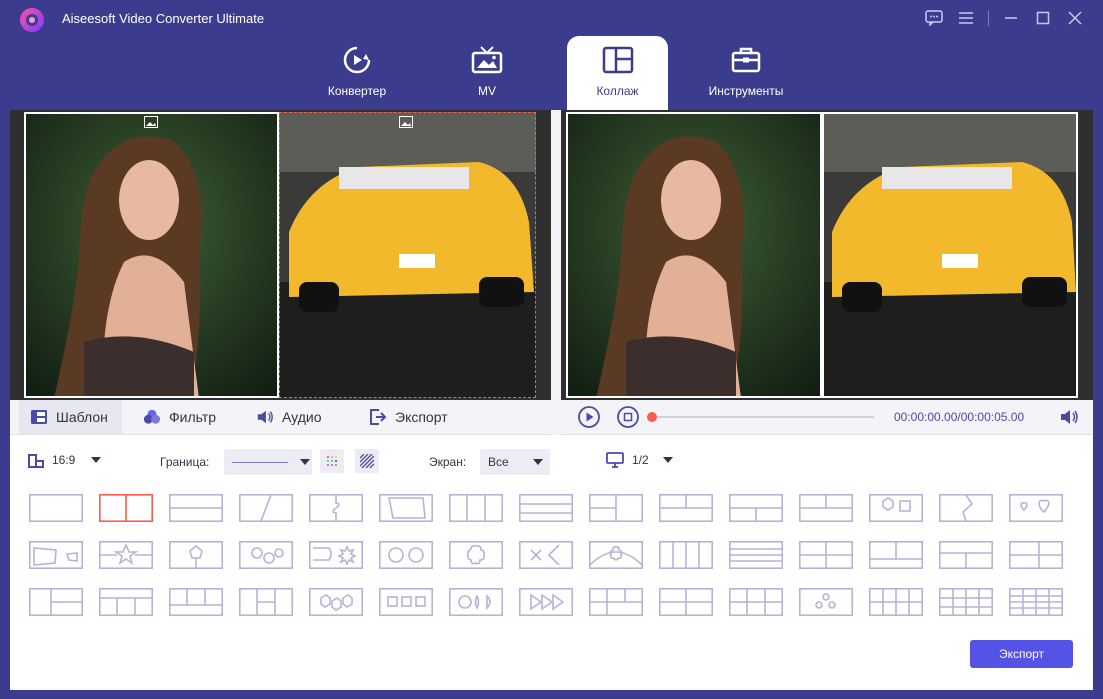 This screenshot has width=1103, height=699. Describe the element at coordinates (1043, 18) in the screenshot. I see `maximize-icon` at that location.